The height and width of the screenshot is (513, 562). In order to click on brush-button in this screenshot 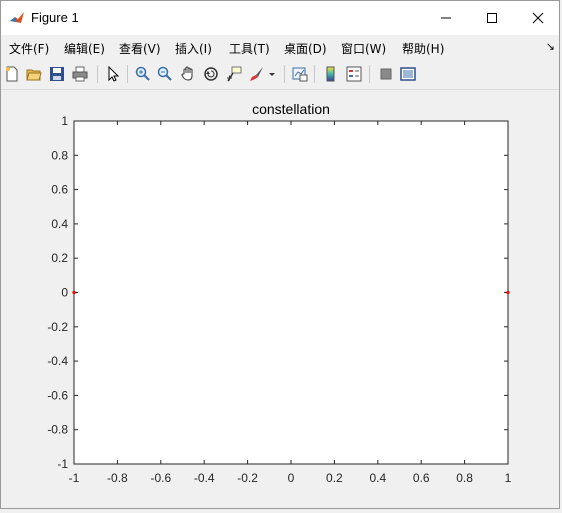, I will do `click(257, 74)`.